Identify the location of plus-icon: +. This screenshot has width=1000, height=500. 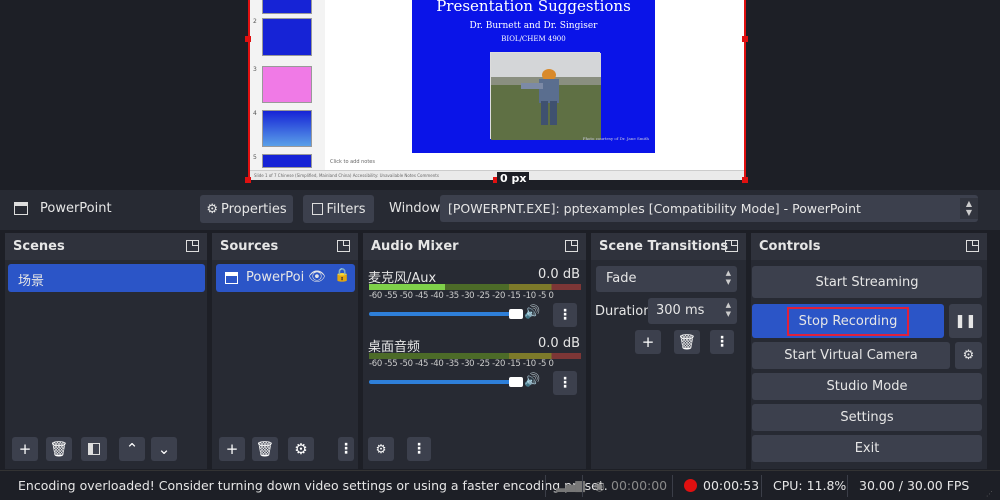
(25, 449).